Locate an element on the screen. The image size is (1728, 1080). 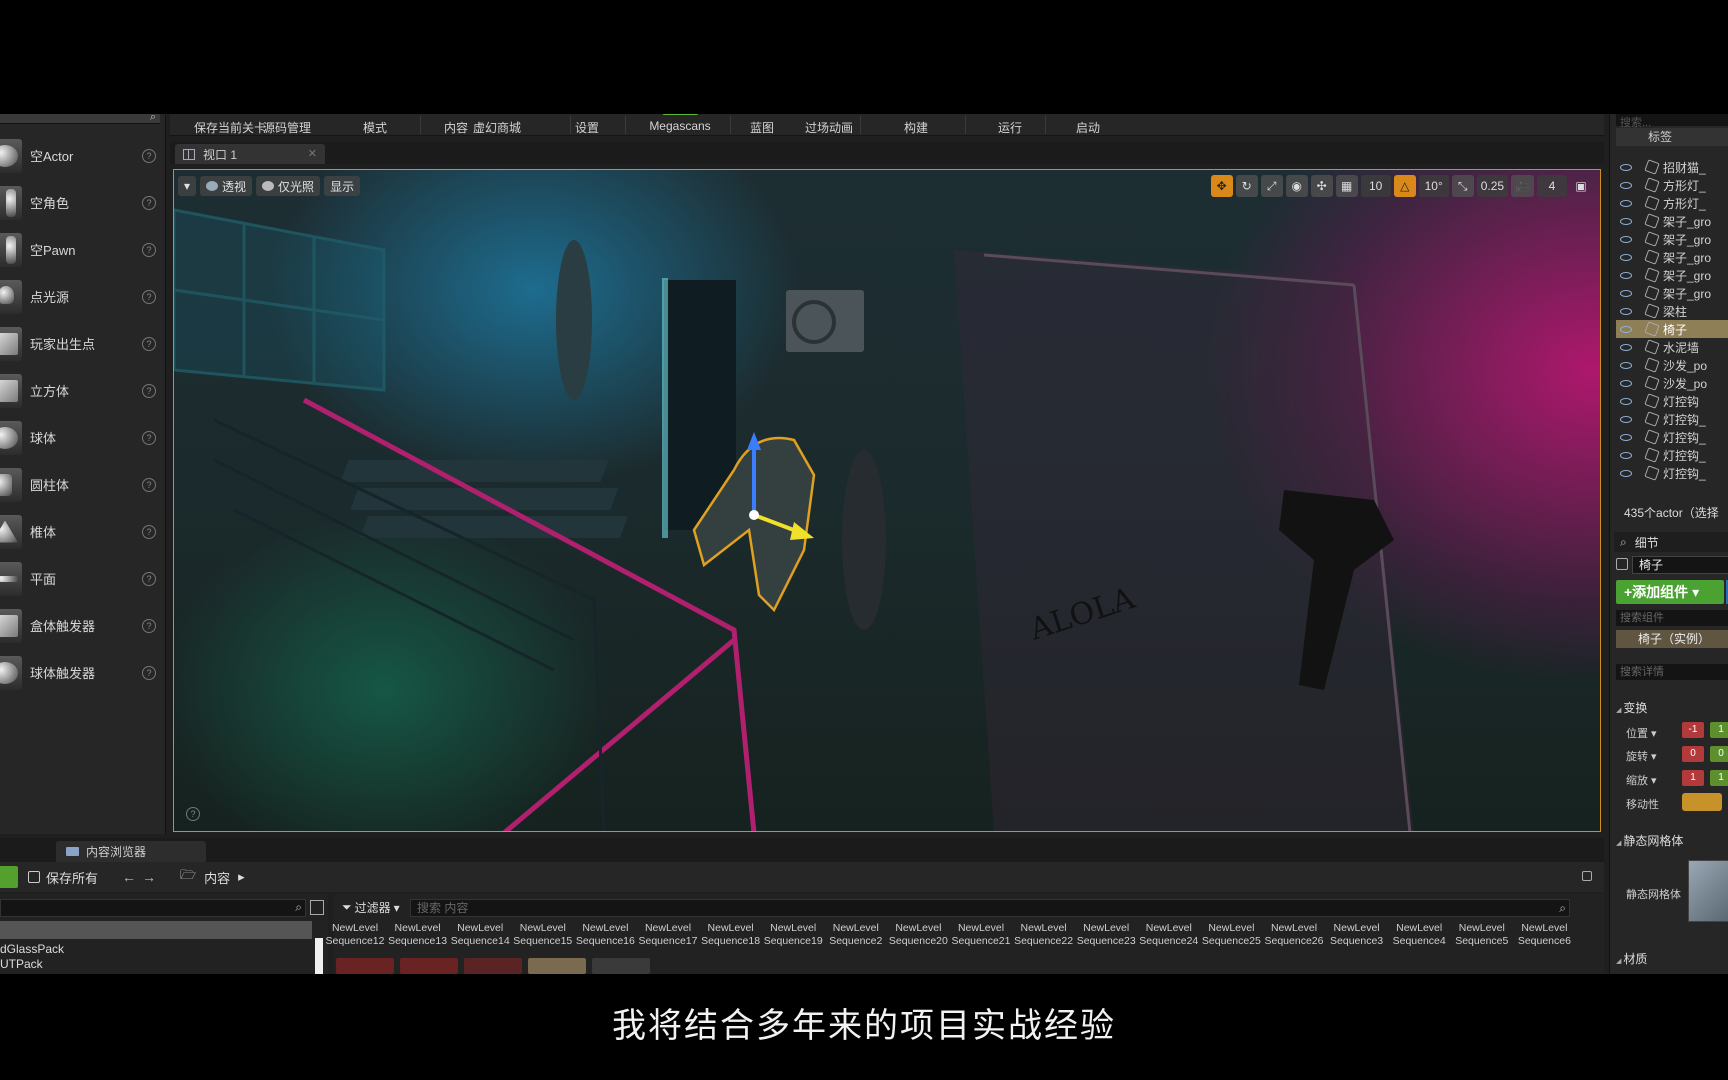
world-local-icon: ◉ is located at coordinates (1296, 186).